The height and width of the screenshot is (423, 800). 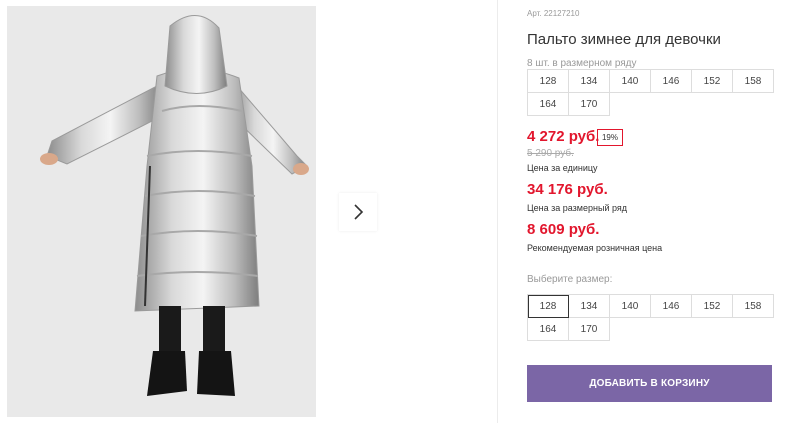 I want to click on choose-size-label: Выберите размер:, so click(x=570, y=279).